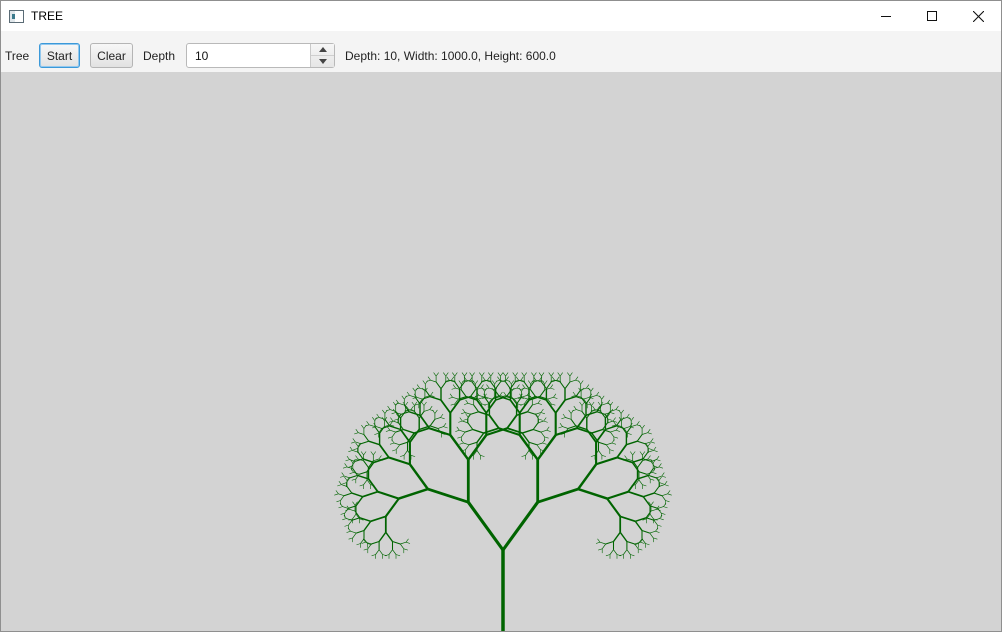  I want to click on close-button, so click(978, 16).